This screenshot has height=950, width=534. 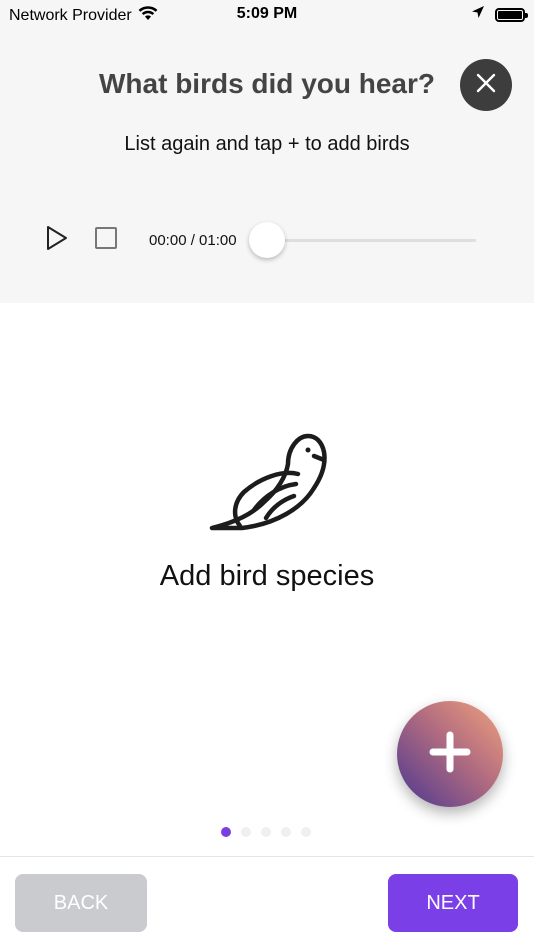 I want to click on plus-icon, so click(x=450, y=754).